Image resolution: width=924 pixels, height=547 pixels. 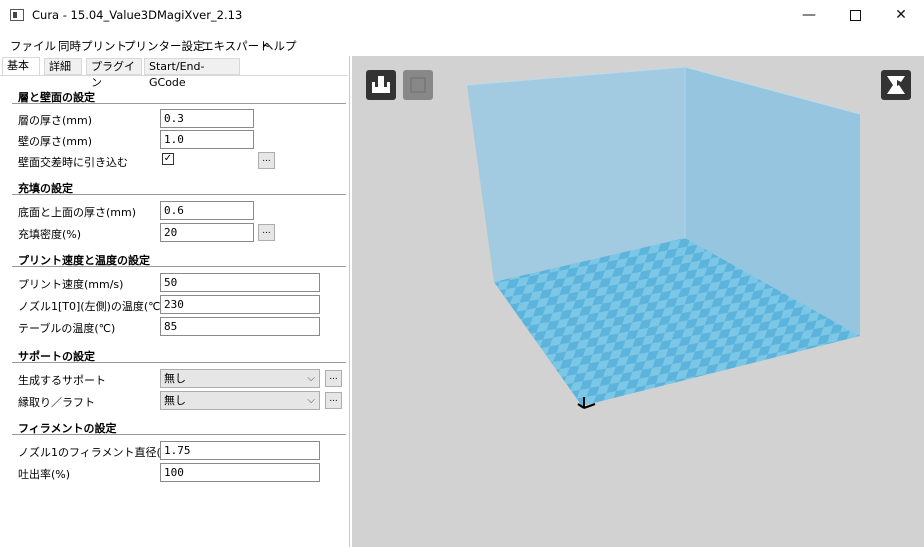 I want to click on minimize-button: —, so click(x=809, y=15).